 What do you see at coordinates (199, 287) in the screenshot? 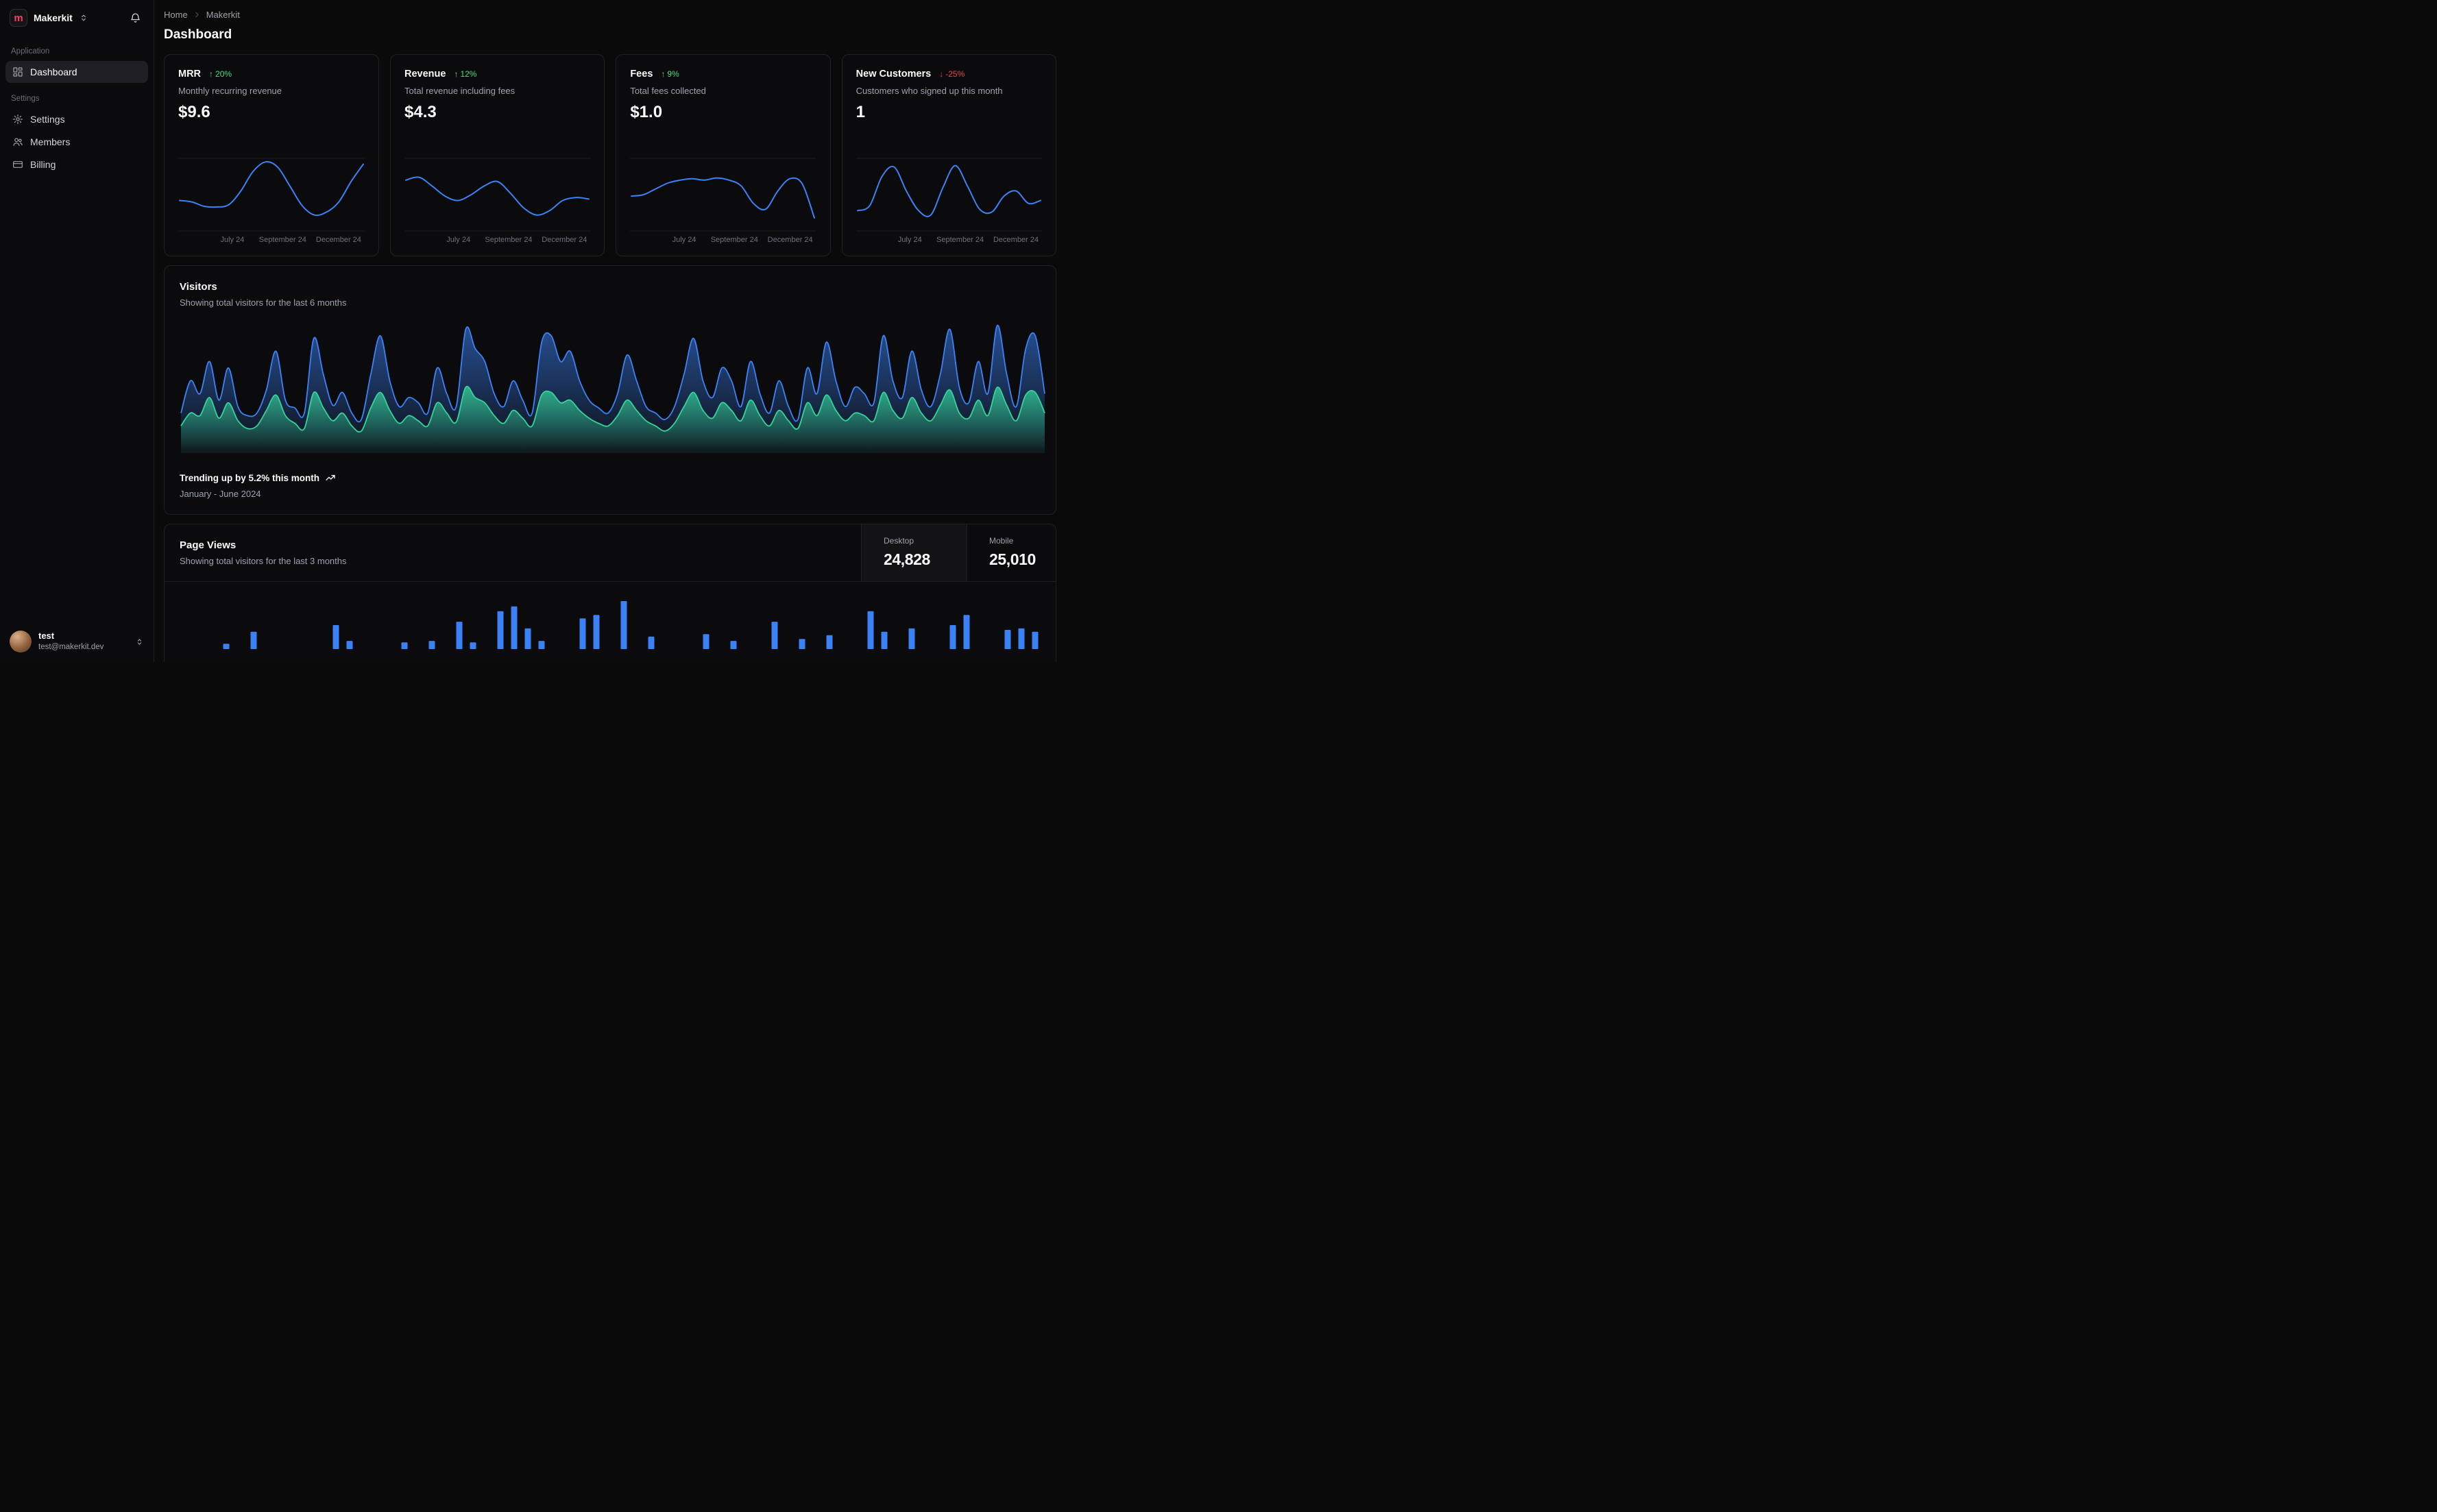
I see `visitors-title: Visitors` at bounding box center [199, 287].